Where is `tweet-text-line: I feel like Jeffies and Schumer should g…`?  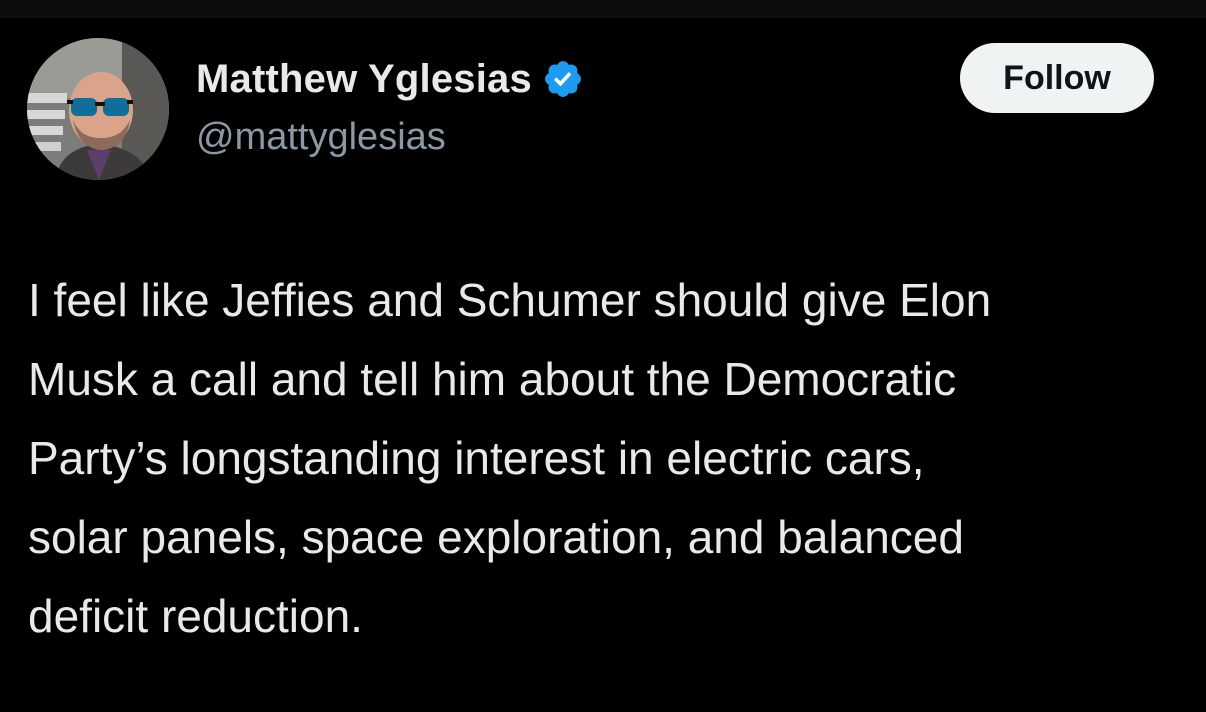
tweet-text-line: I feel like Jeffies and Schumer should g… is located at coordinates (510, 300).